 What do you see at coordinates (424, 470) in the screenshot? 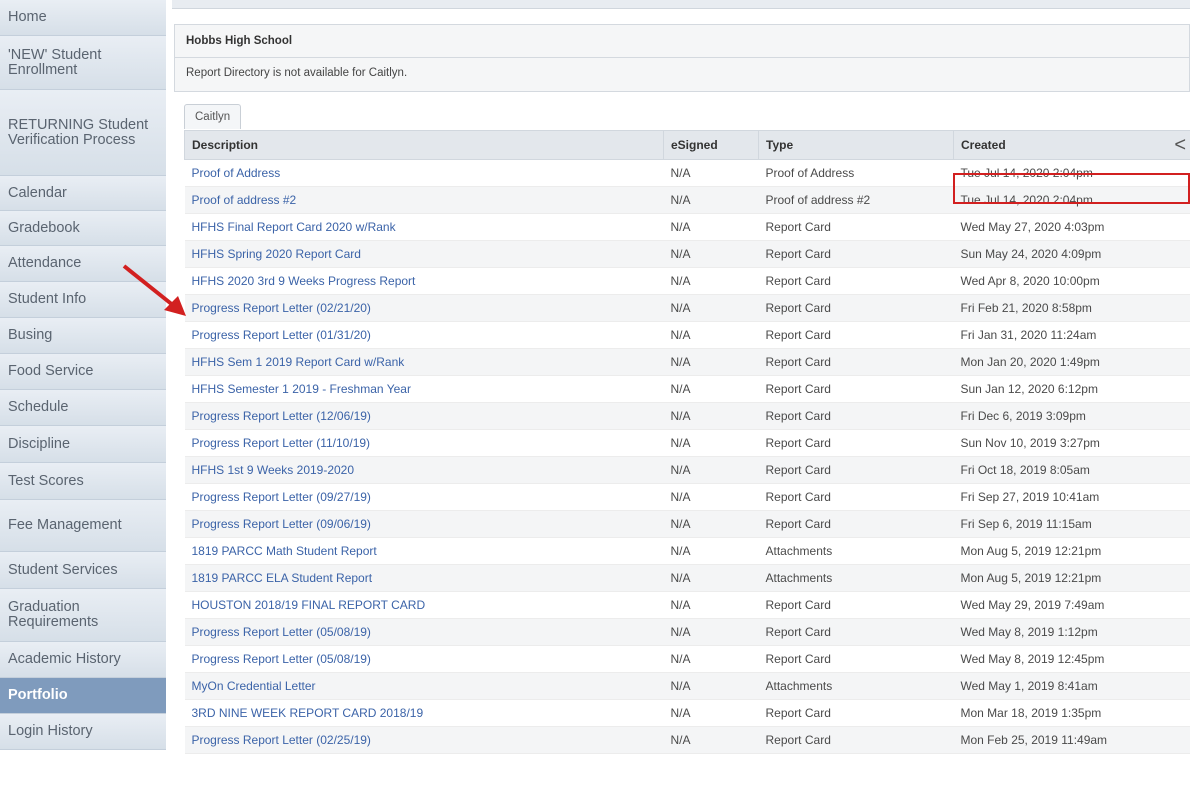
I see `description-link: HFHS 1st 9 Weeks 2019-2020` at bounding box center [424, 470].